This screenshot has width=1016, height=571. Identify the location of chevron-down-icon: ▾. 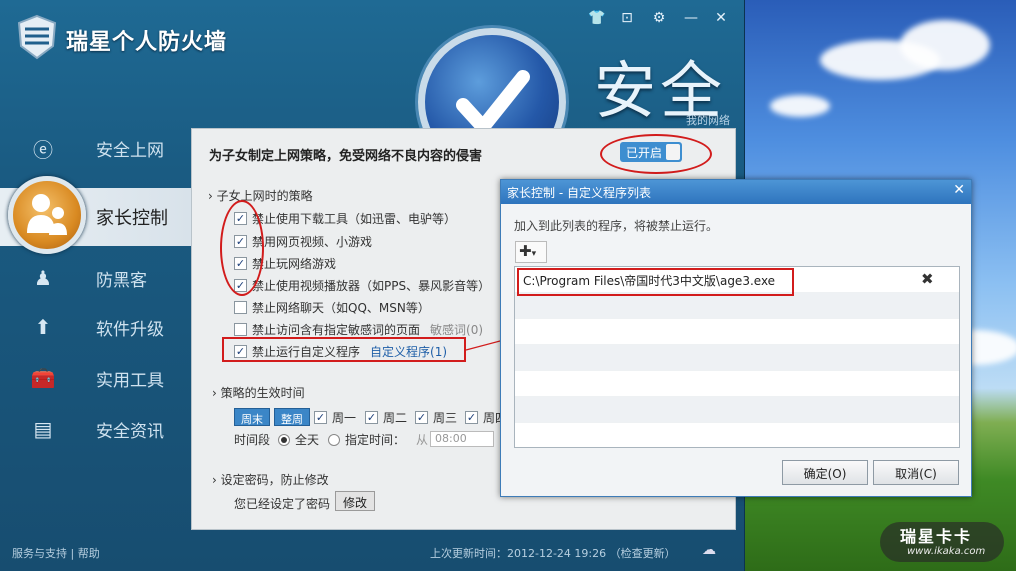
(534, 254).